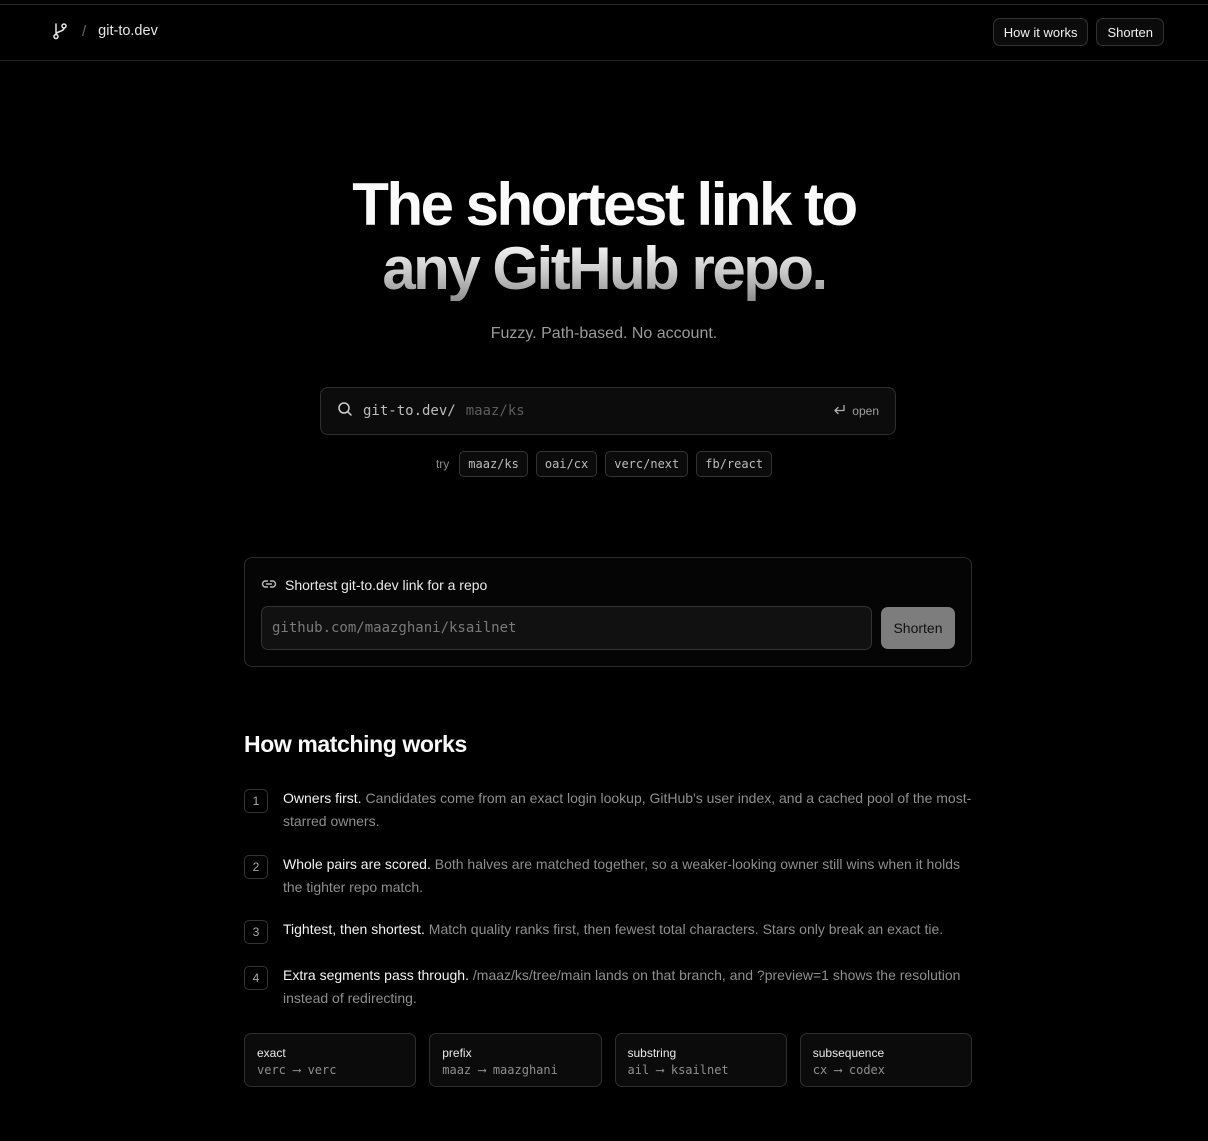  Describe the element at coordinates (839, 411) in the screenshot. I see `enter-key-icon` at that location.